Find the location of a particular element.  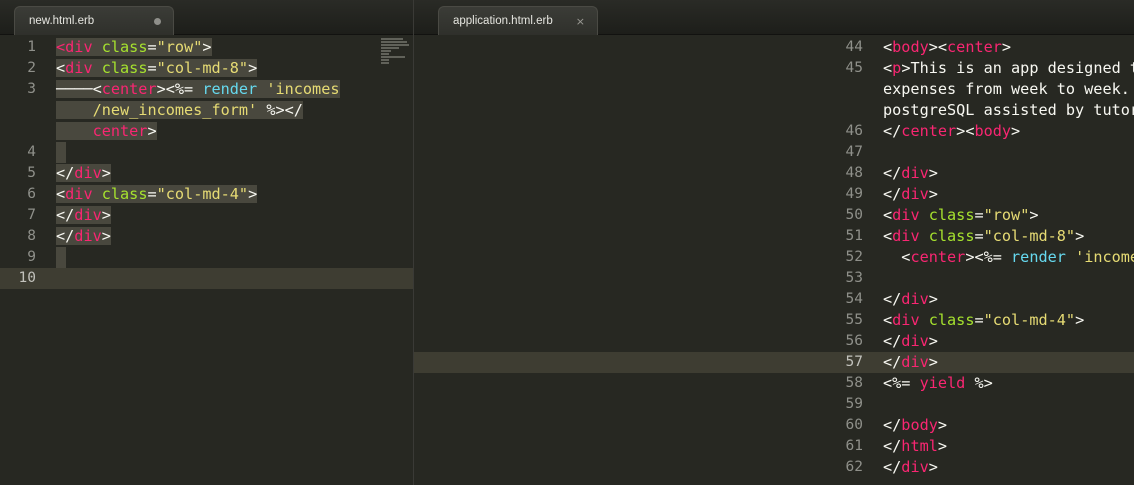

tab-application-html-erb: application.html.erb × is located at coordinates (518, 20).